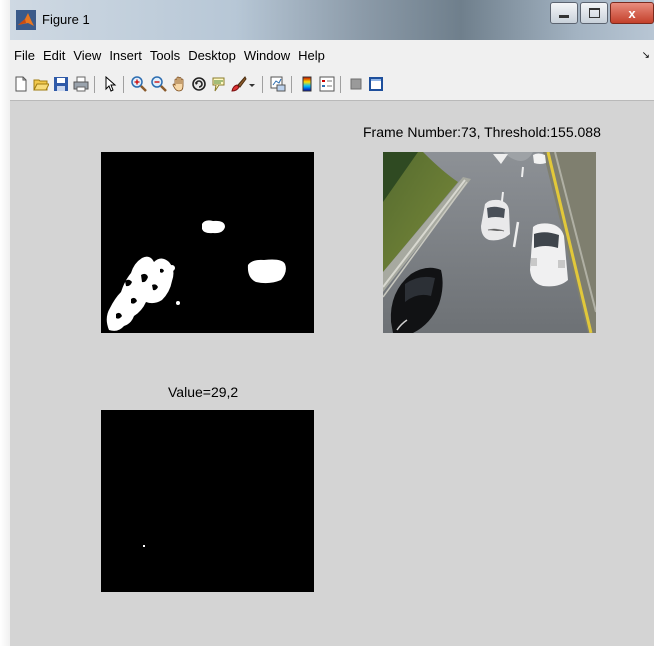 Image resolution: width=654 pixels, height=646 pixels. Describe the element at coordinates (54, 55) in the screenshot. I see `menu-edit: Edit` at that location.